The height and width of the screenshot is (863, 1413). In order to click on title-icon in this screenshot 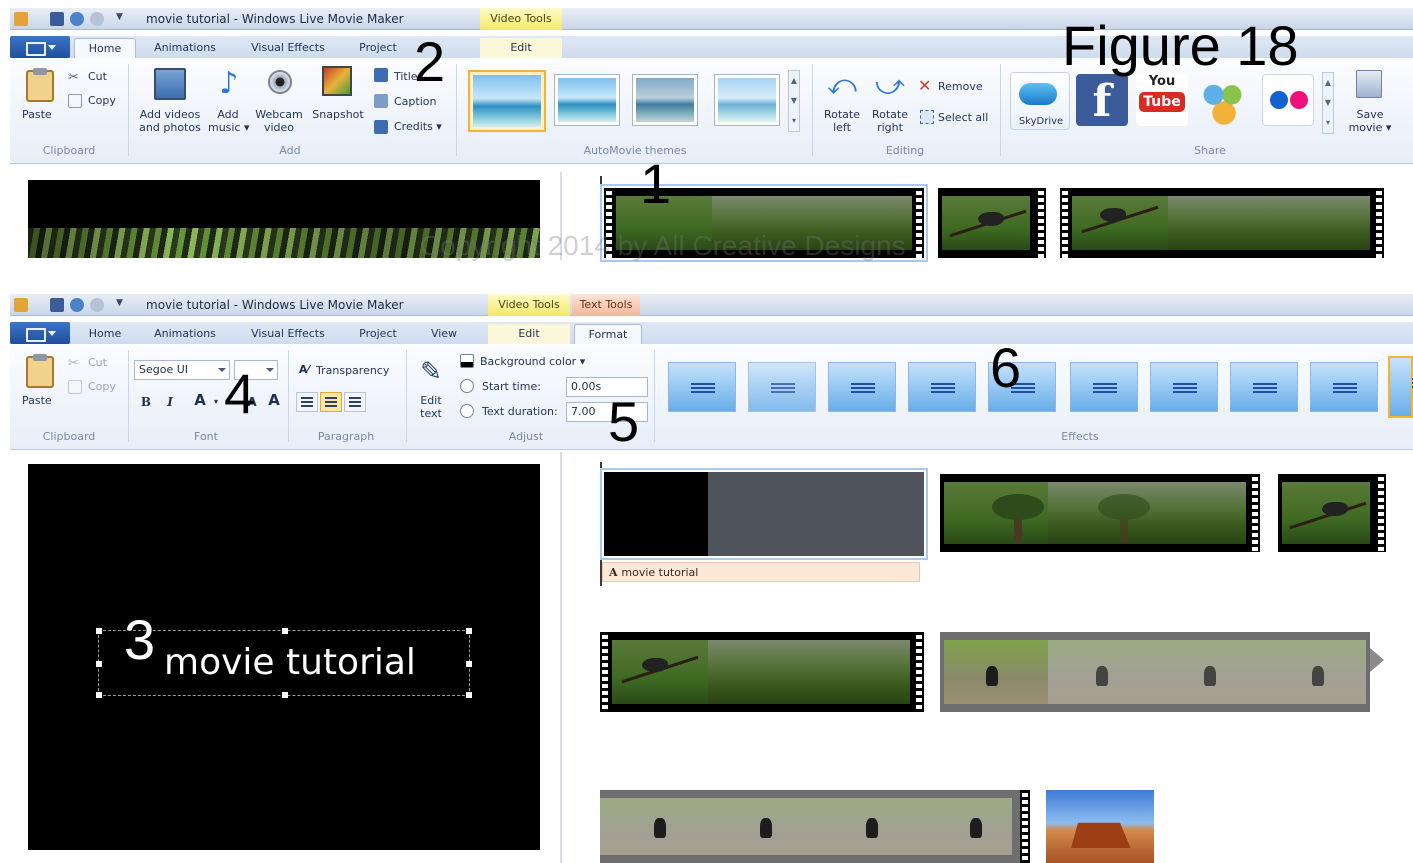, I will do `click(381, 75)`.